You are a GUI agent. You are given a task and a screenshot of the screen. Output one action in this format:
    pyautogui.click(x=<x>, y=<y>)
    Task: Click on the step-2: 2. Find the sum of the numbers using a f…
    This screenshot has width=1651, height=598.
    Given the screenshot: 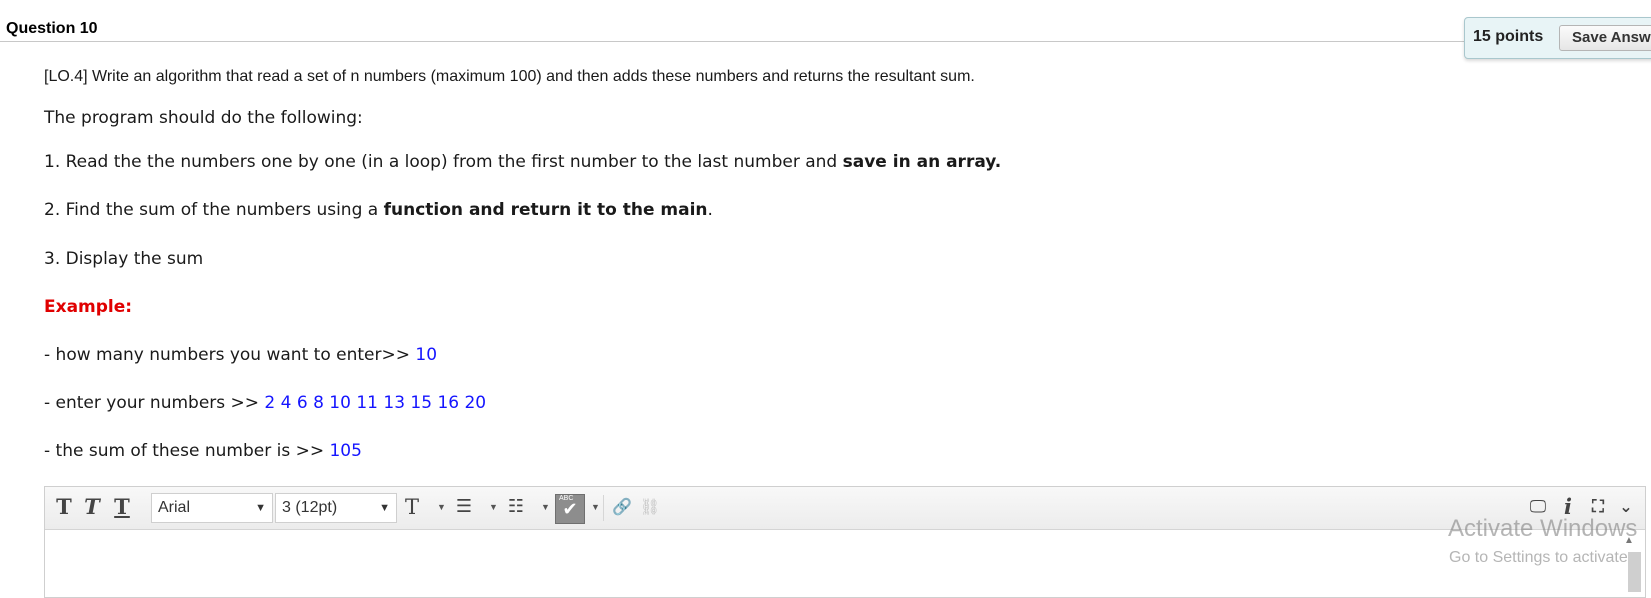 What is the action you would take?
    pyautogui.click(x=378, y=210)
    